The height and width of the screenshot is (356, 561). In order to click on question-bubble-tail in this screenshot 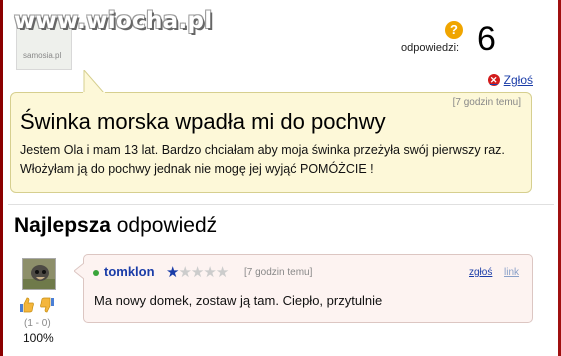, I will do `click(94, 83)`.